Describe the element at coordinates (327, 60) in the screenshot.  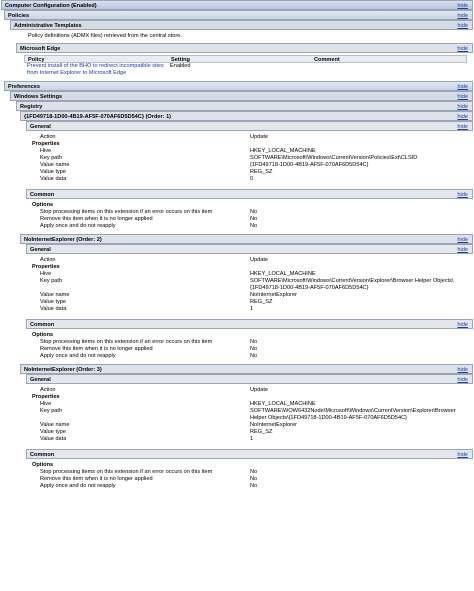
I see `col-comment: Comment` at that location.